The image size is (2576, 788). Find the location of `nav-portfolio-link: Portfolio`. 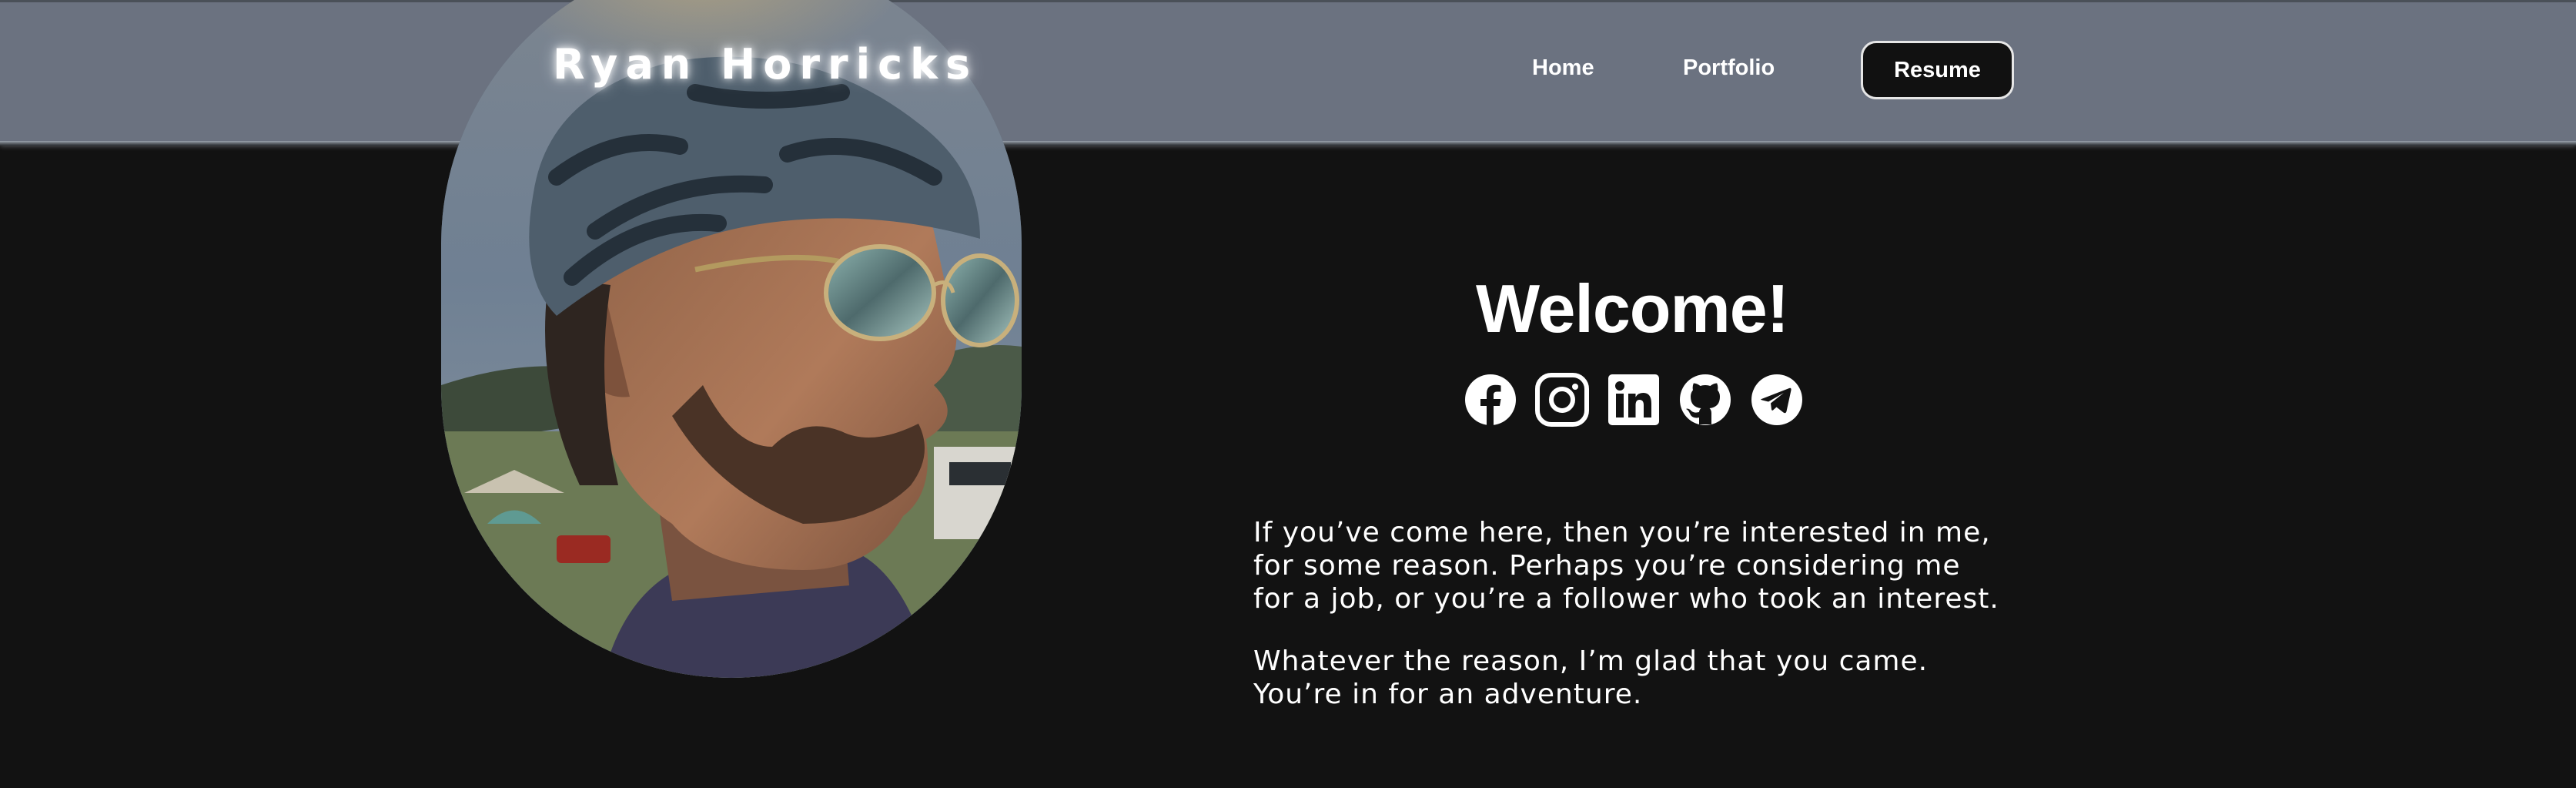

nav-portfolio-link: Portfolio is located at coordinates (1729, 68).